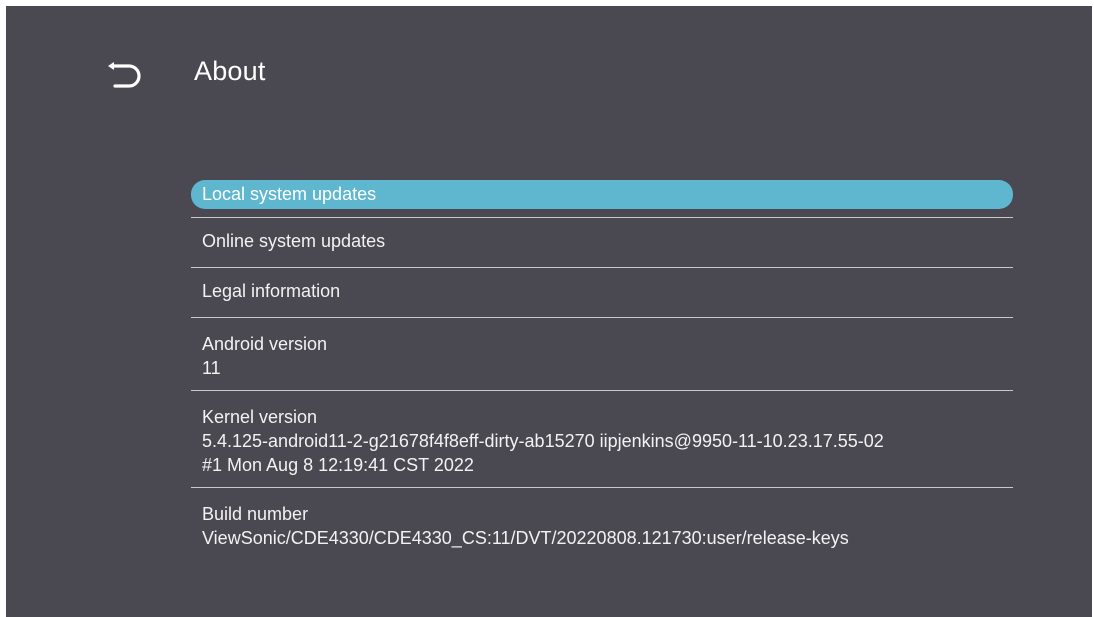 Image resolution: width=1094 pixels, height=617 pixels. I want to click on detail-value: 11, so click(211, 368).